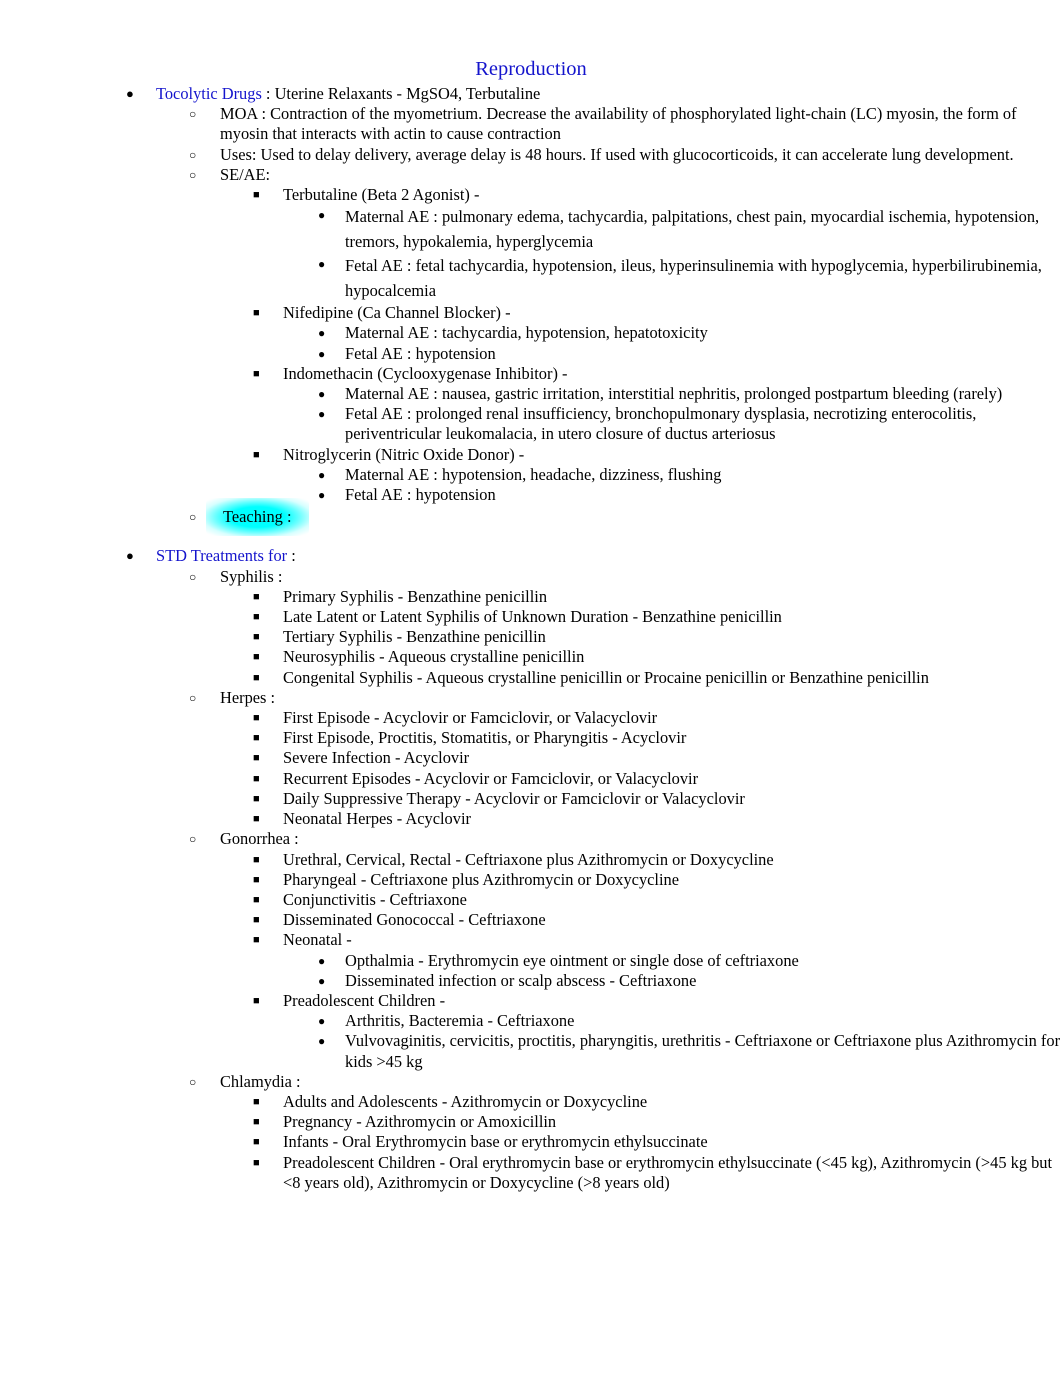 Image resolution: width=1062 pixels, height=1377 pixels. Describe the element at coordinates (531, 920) in the screenshot. I see `list-item-treatment: ■ Disseminated Gonococcal - Ceftriaxone` at that location.